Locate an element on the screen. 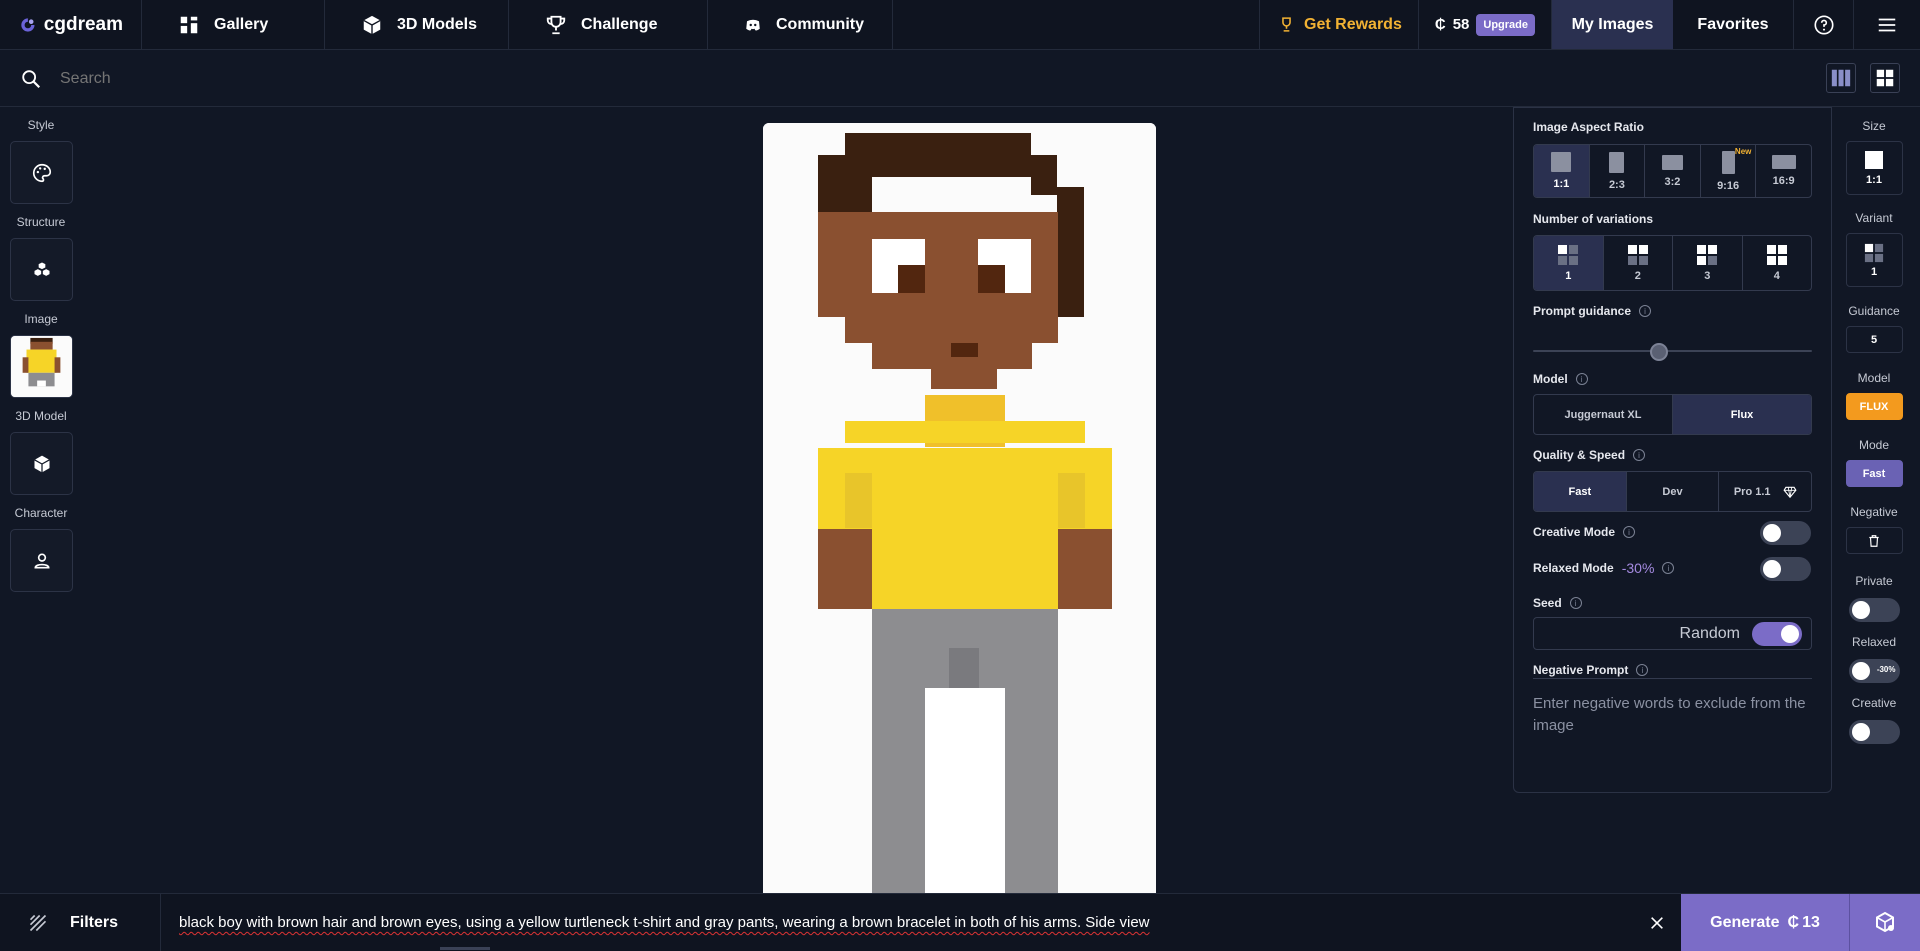  relaxed-mode-toggle is located at coordinates (1785, 569).